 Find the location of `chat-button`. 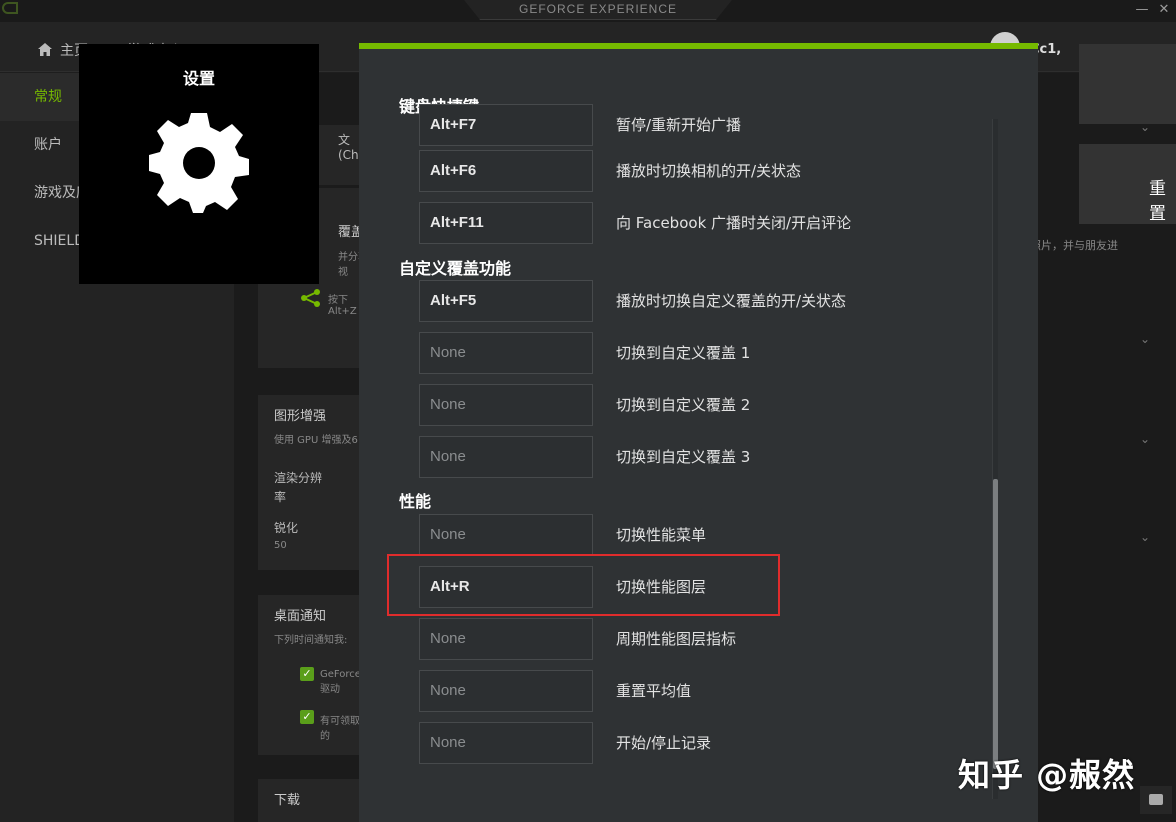

chat-button is located at coordinates (1156, 800).